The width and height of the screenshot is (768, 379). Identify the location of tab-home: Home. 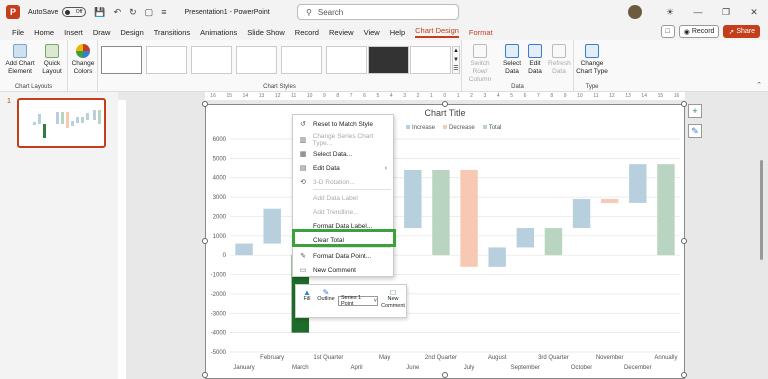
(44, 32).